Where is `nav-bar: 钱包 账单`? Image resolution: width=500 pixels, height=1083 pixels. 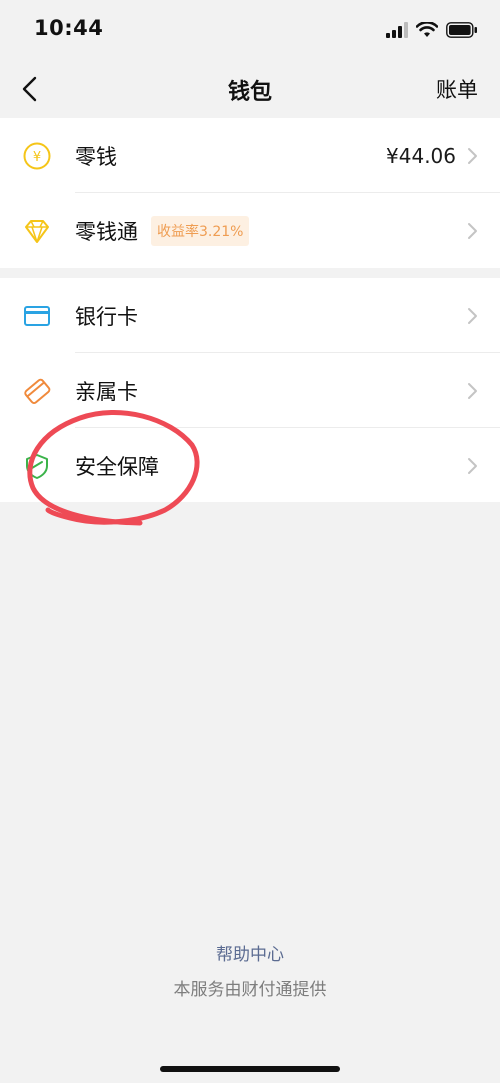
nav-bar: 钱包 账单 is located at coordinates (250, 89).